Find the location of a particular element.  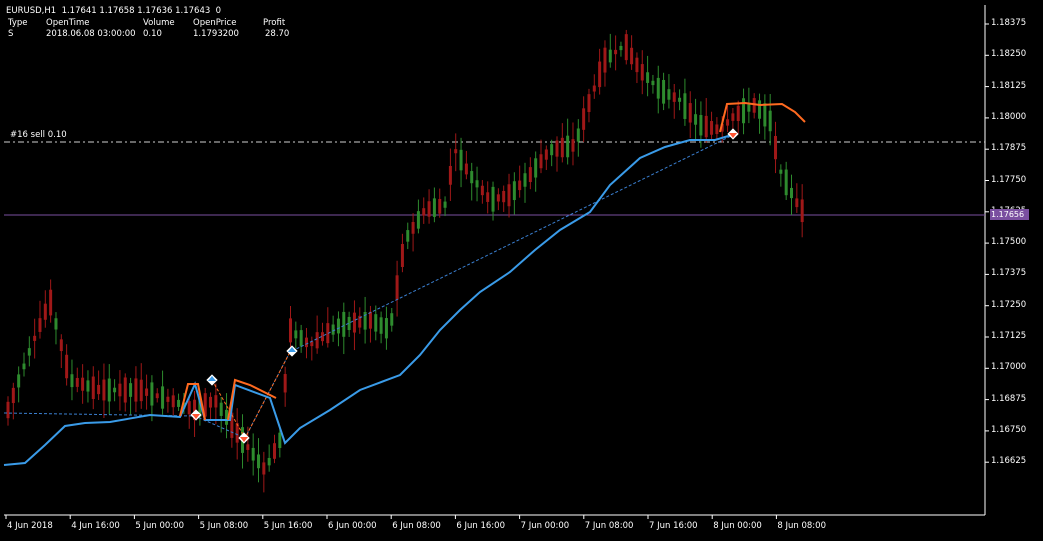

col-type: Type is located at coordinates (18, 23).